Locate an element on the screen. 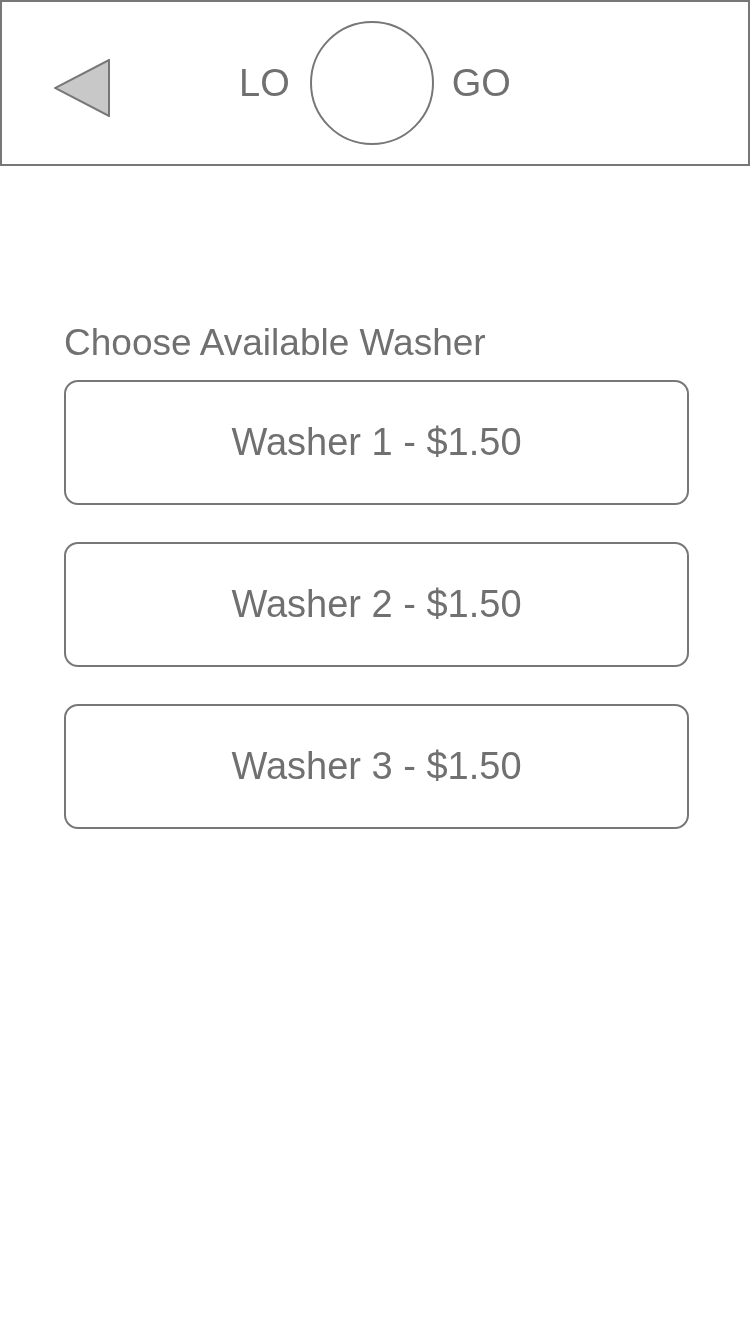  washer-button: Washer 1 - $1.50 is located at coordinates (376, 442).